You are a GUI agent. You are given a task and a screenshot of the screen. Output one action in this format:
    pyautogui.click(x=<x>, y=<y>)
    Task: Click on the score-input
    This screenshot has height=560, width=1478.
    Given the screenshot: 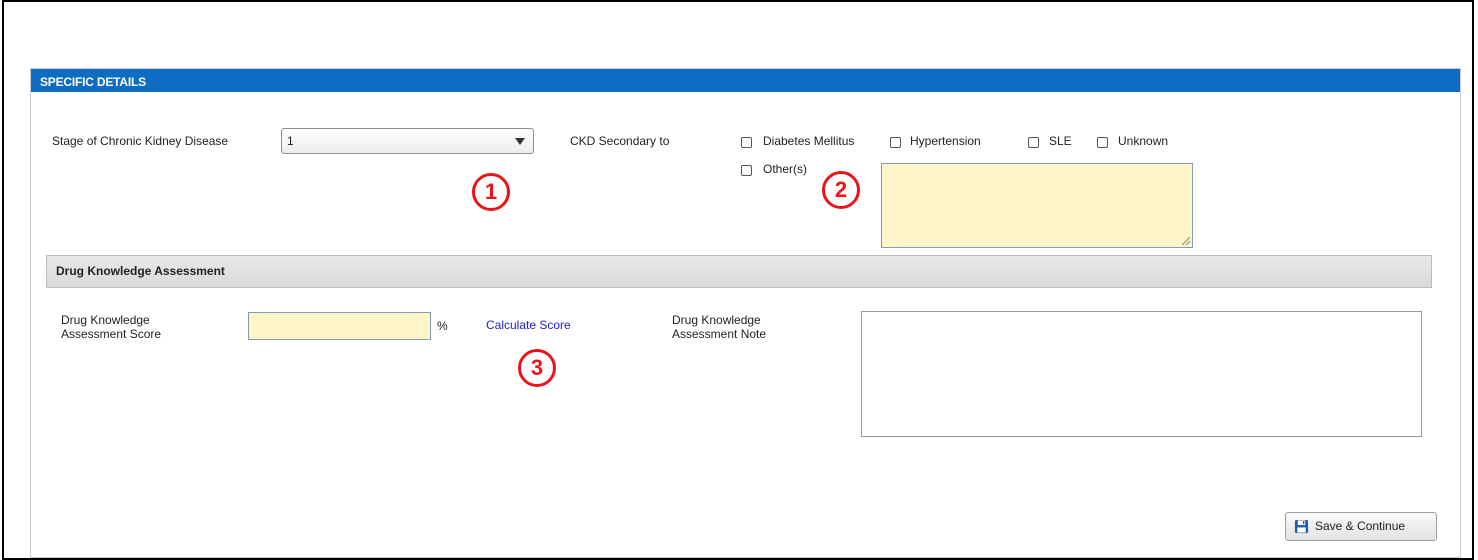 What is the action you would take?
    pyautogui.click(x=339, y=326)
    